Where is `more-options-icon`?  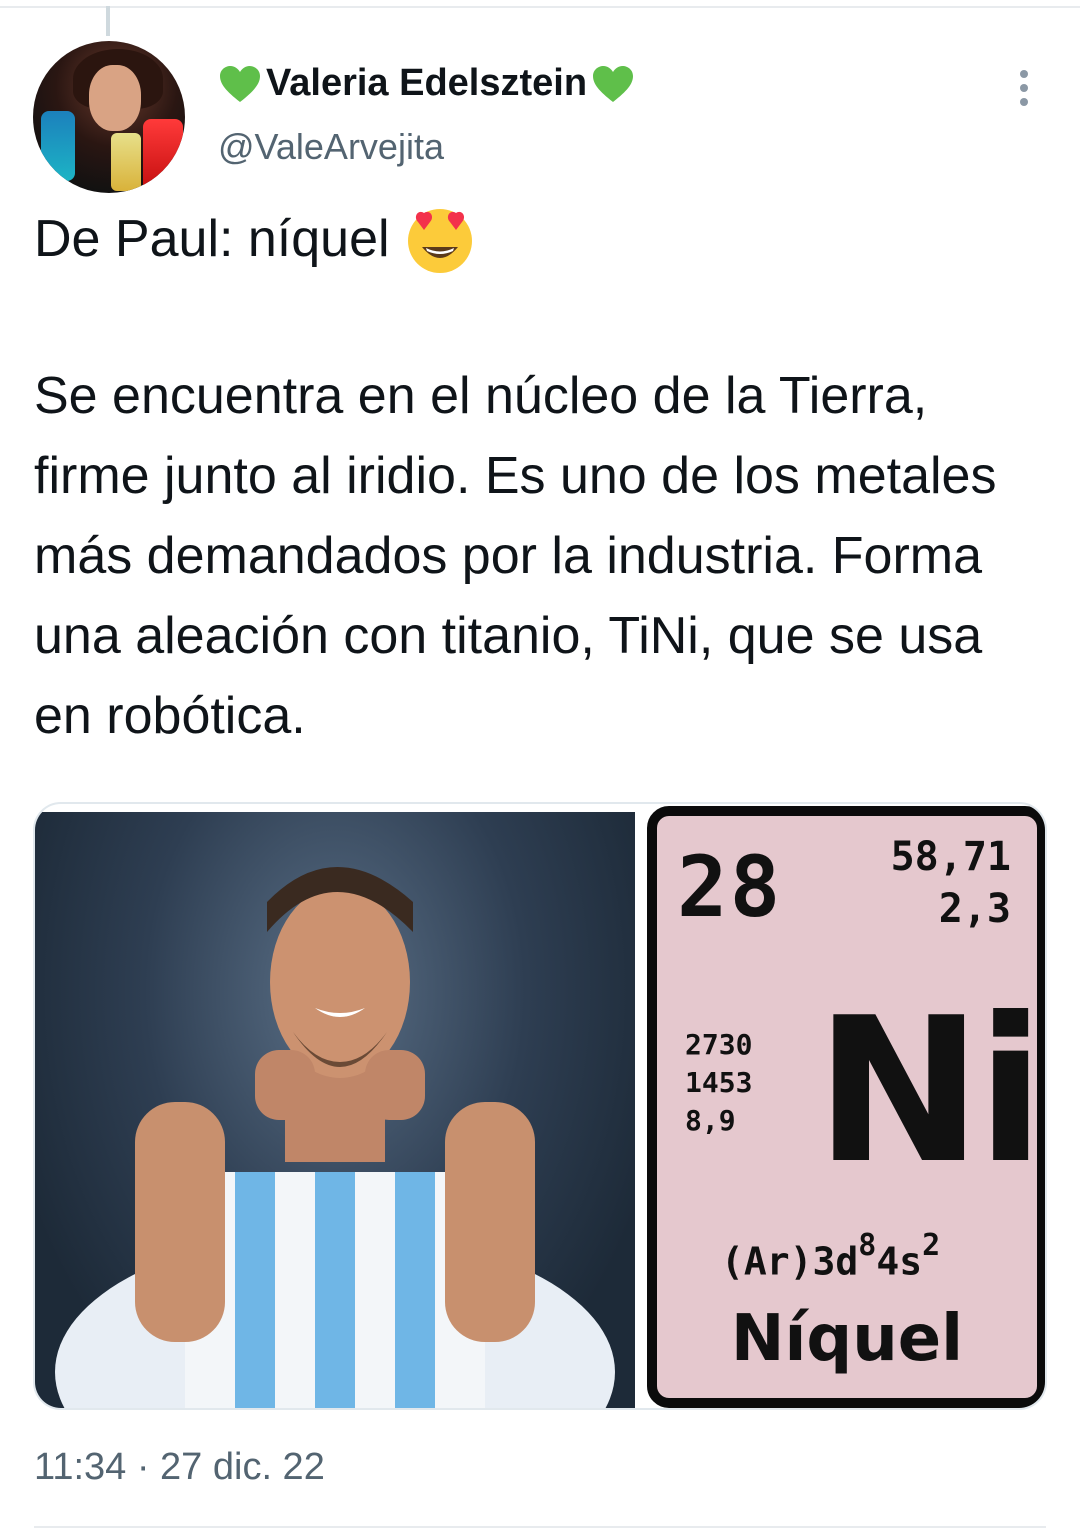 more-options-icon is located at coordinates (1024, 88).